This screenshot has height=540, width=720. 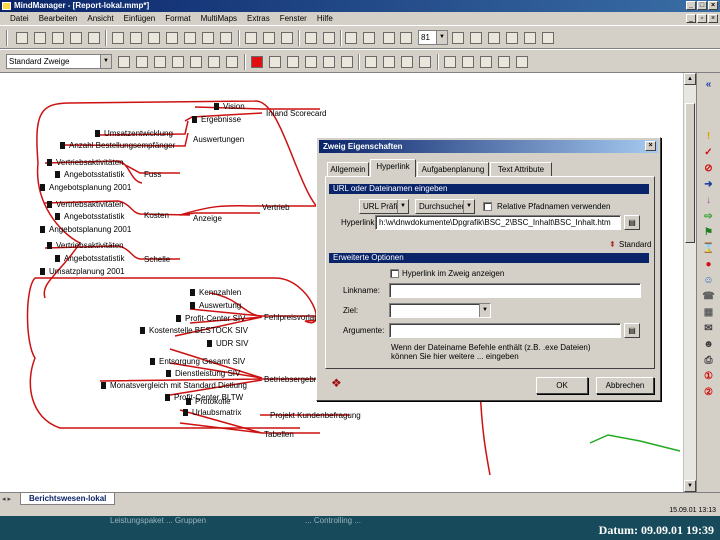 What do you see at coordinates (174, 385) in the screenshot?
I see `node-monatsvergleich: Monatsvergleich mit Standard Distlung` at bounding box center [174, 385].